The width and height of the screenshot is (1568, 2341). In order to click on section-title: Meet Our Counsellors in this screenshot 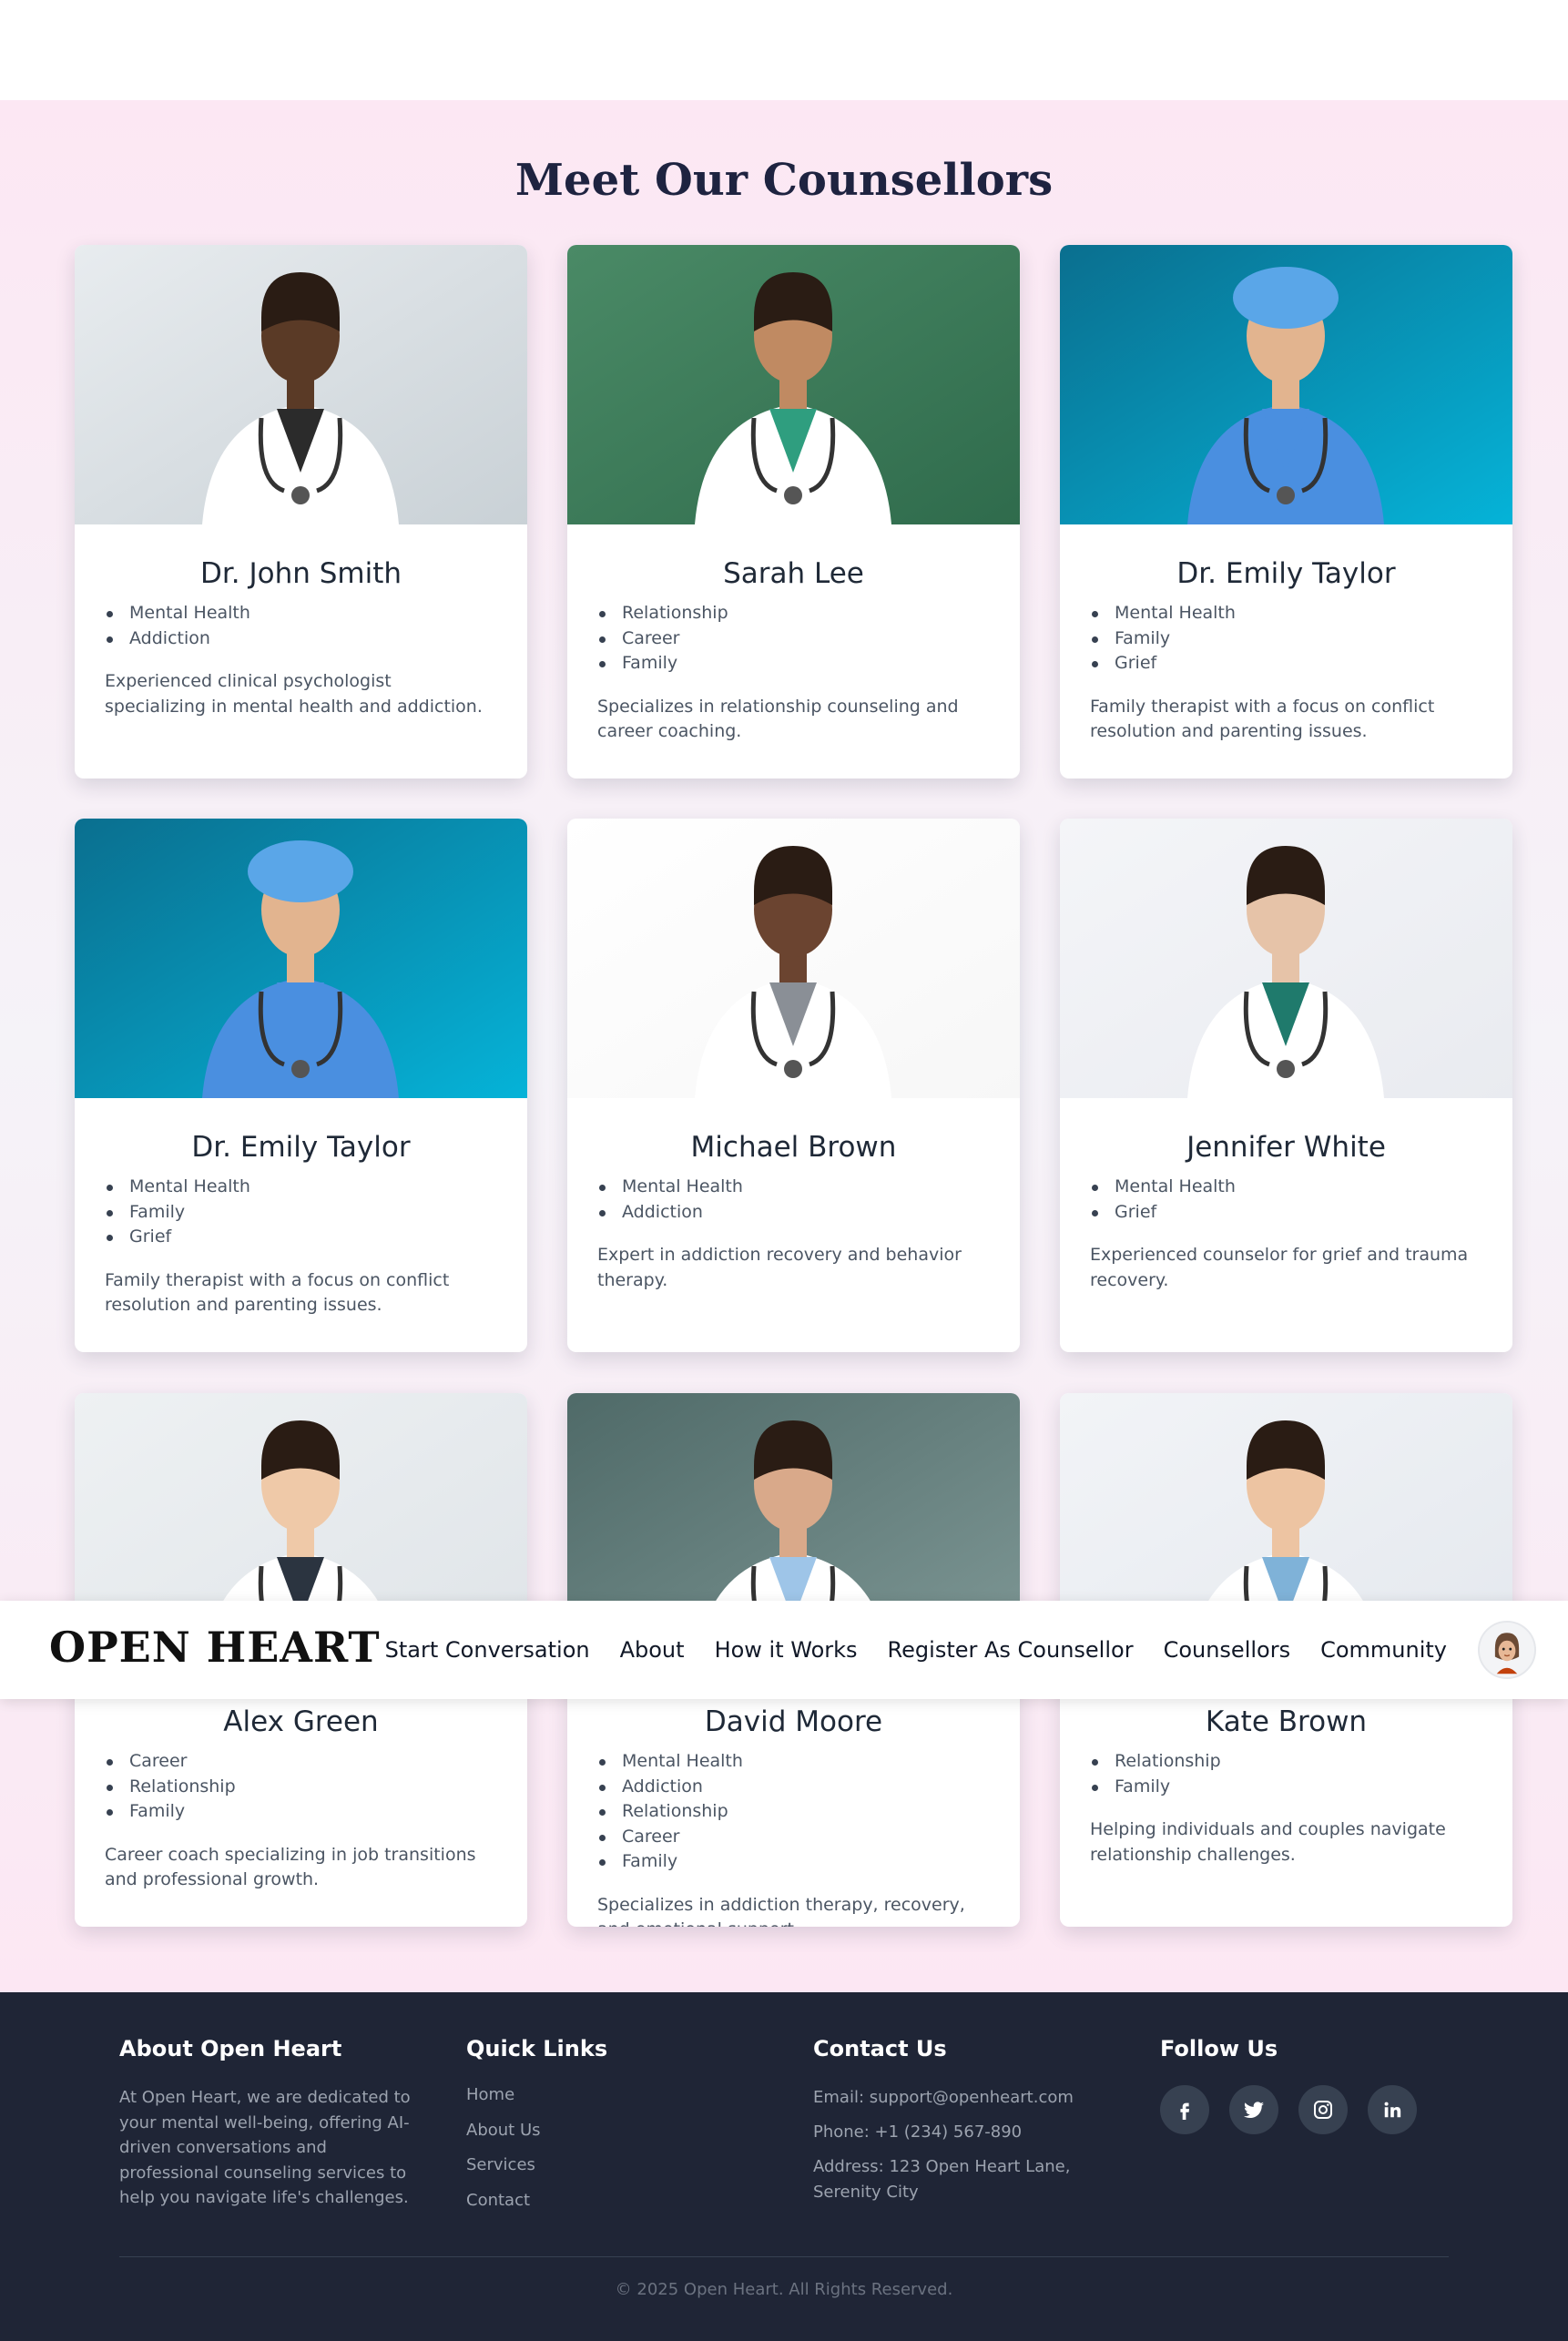, I will do `click(784, 180)`.